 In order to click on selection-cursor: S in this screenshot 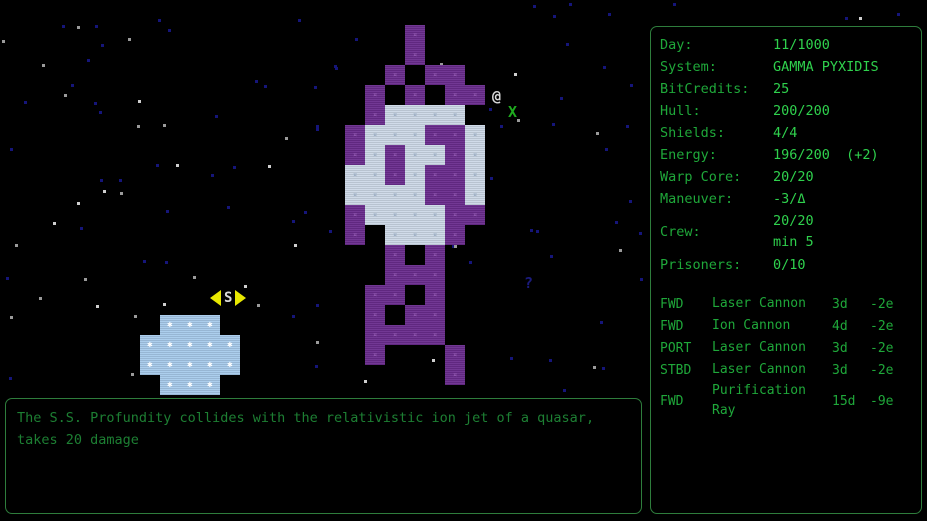, I will do `click(228, 298)`.